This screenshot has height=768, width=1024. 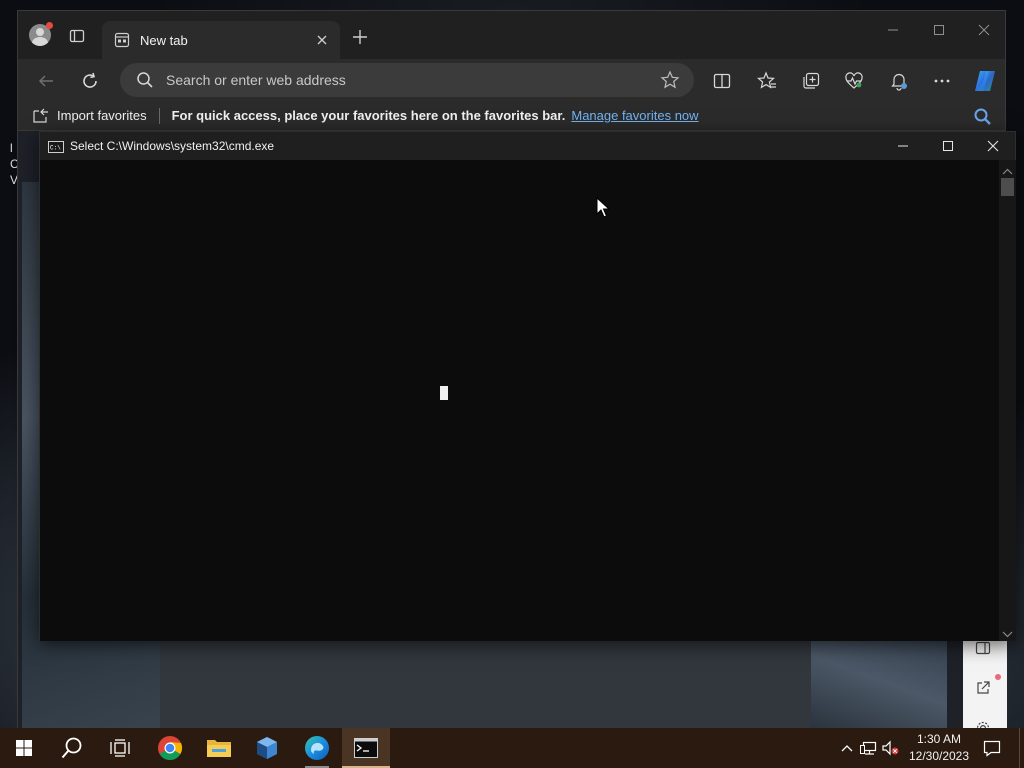 What do you see at coordinates (527, 146) in the screenshot?
I see `cmd-title-bar: C:\ Select C:\Windows\system32\cmd.exe` at bounding box center [527, 146].